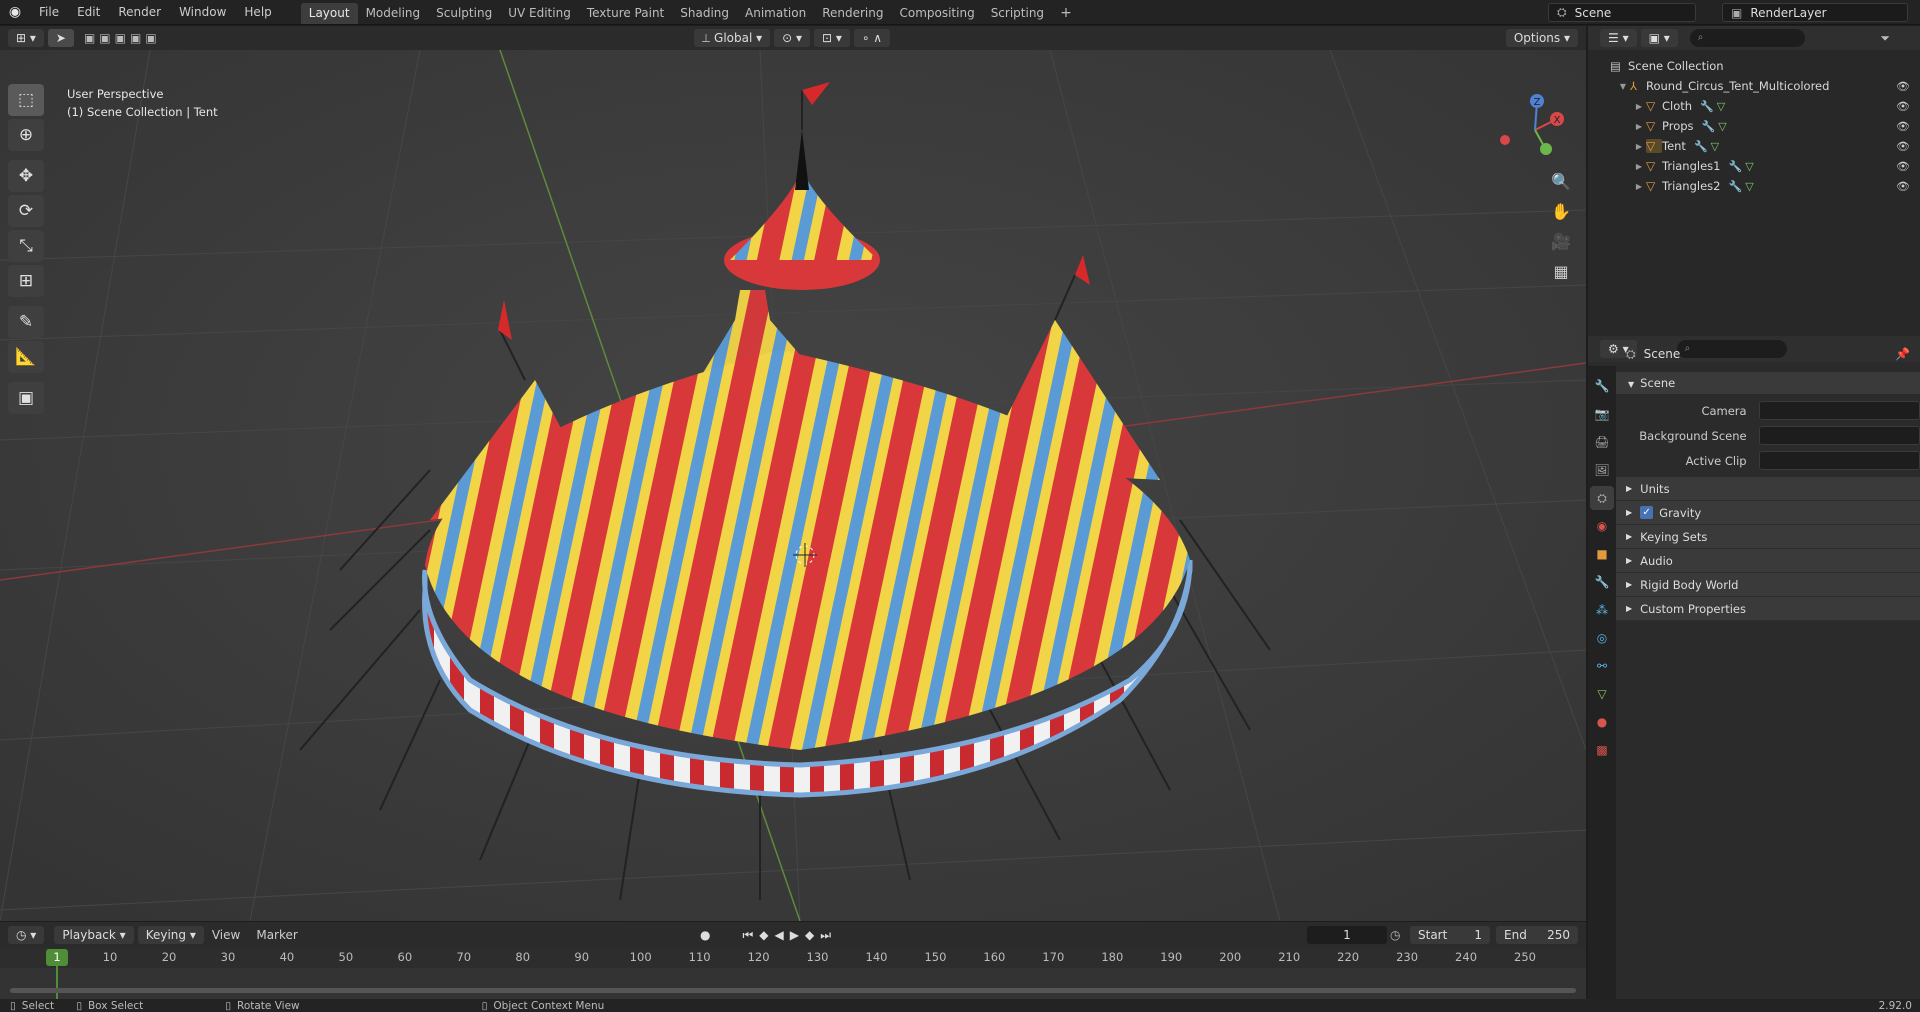 The width and height of the screenshot is (1920, 1012). I want to click on playhead: 1, so click(57, 957).